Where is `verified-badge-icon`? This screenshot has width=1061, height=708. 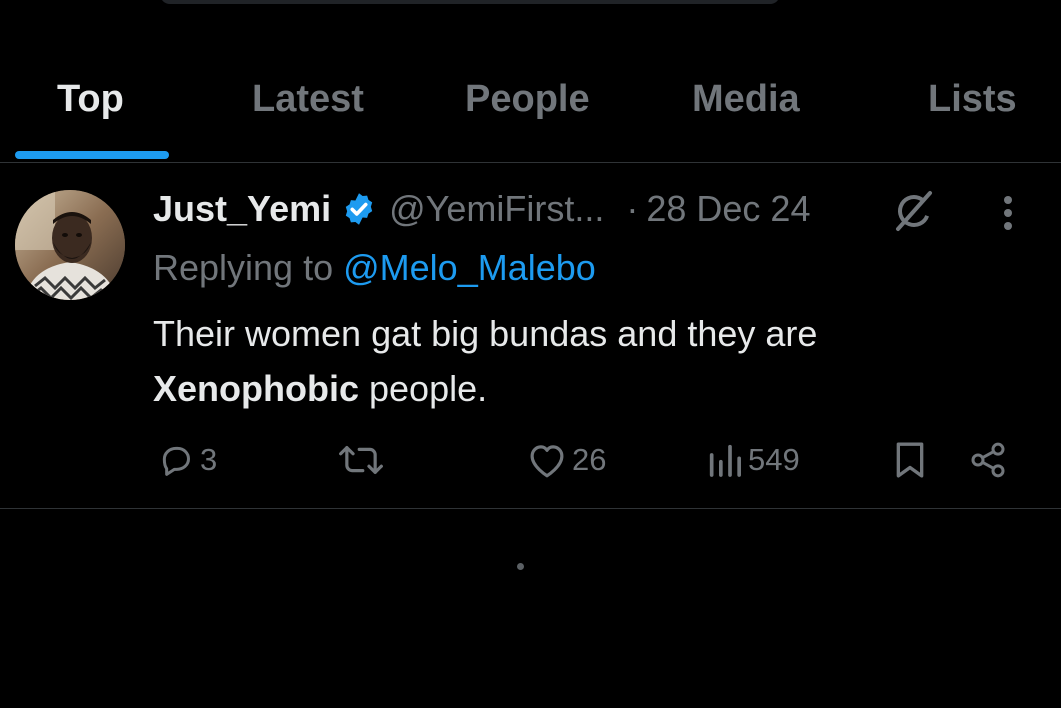
verified-badge-icon is located at coordinates (359, 209).